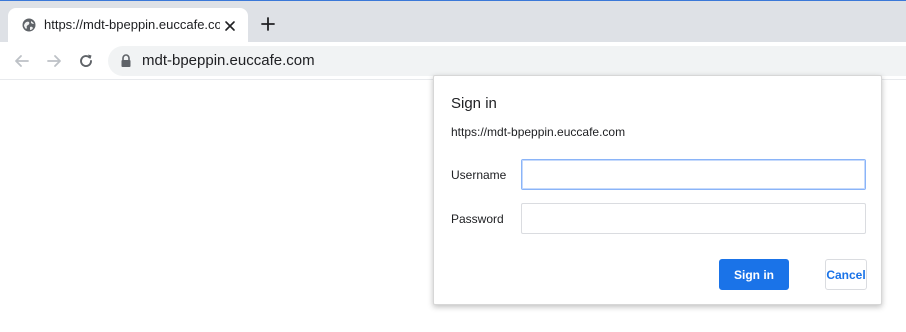 Image resolution: width=906 pixels, height=332 pixels. Describe the element at coordinates (228, 60) in the screenshot. I see `url-text: mdt-bpeppin.euccafe.com` at that location.